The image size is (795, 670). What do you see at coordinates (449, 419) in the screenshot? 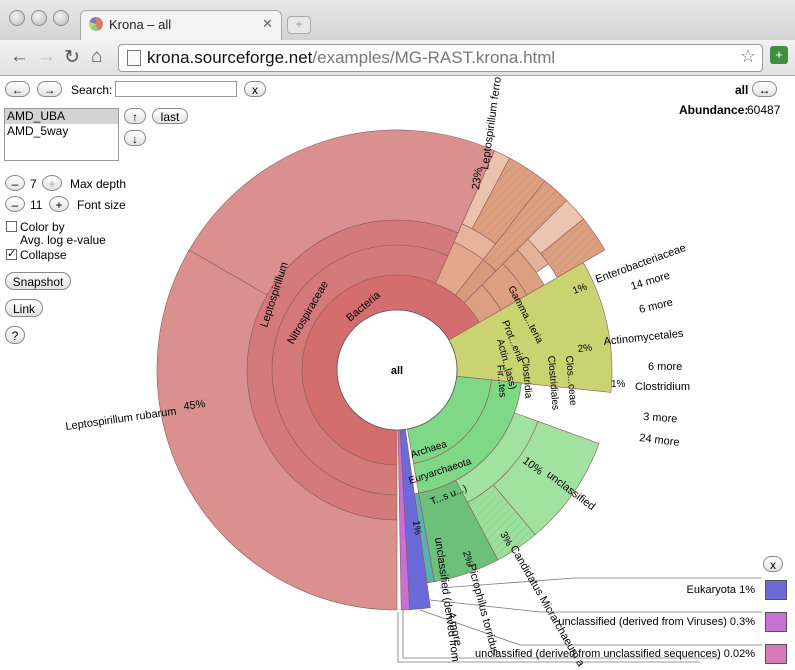
I see `wedge-archaea` at bounding box center [449, 419].